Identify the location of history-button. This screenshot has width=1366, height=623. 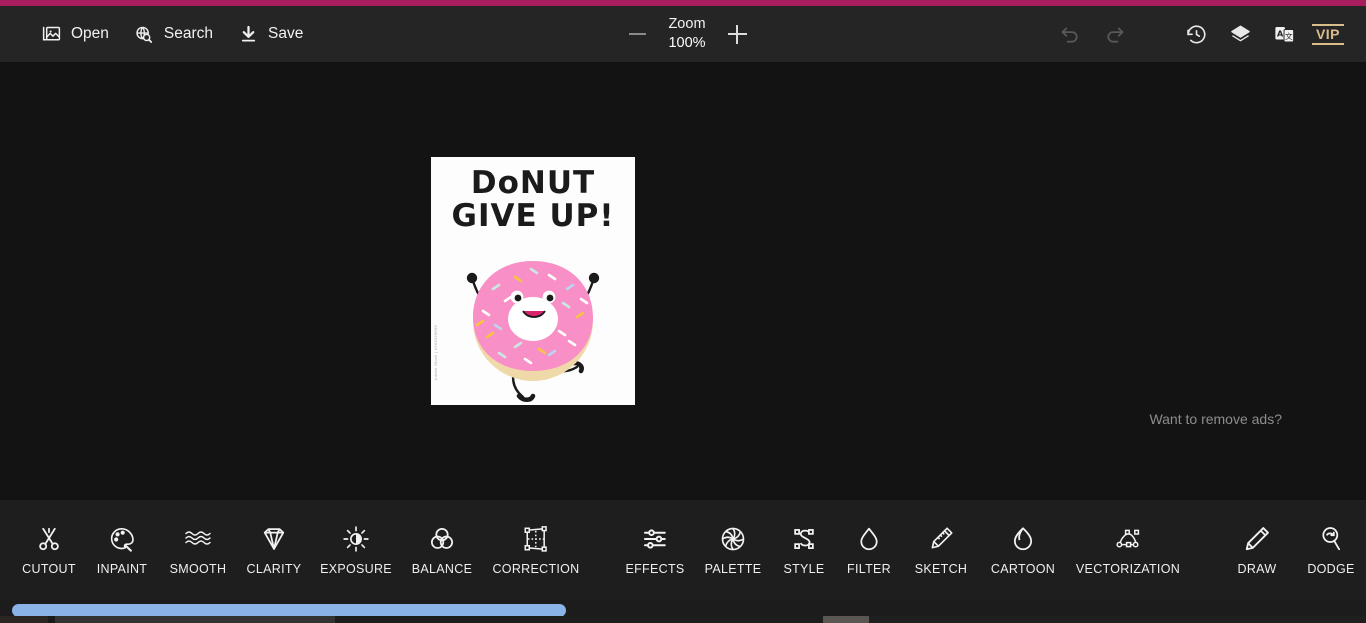
(1196, 34).